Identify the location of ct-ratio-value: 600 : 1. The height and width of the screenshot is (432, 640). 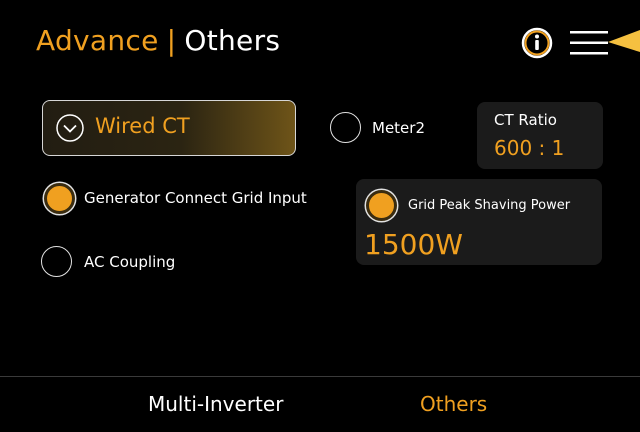
(529, 148).